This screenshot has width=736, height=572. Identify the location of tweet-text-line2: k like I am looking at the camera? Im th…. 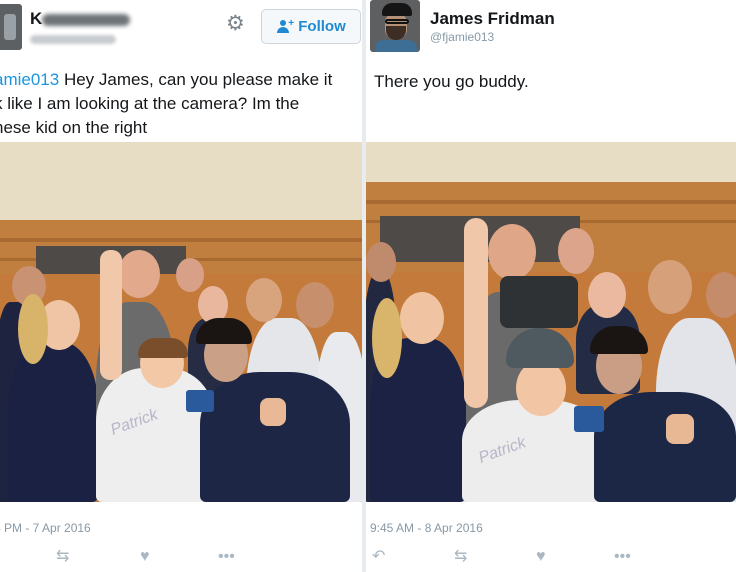
(150, 103).